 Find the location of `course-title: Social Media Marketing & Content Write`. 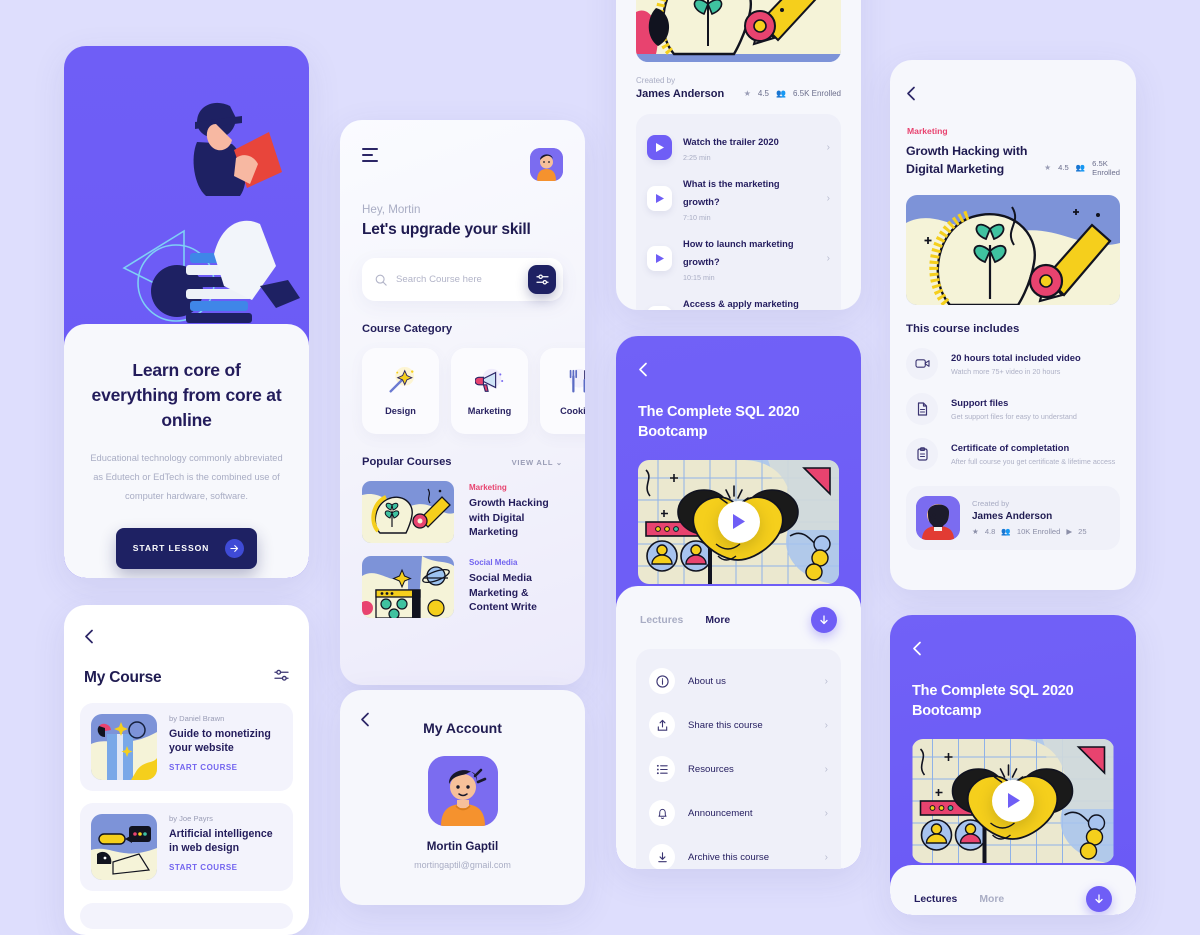

course-title: Social Media Marketing & Content Write is located at coordinates (503, 593).